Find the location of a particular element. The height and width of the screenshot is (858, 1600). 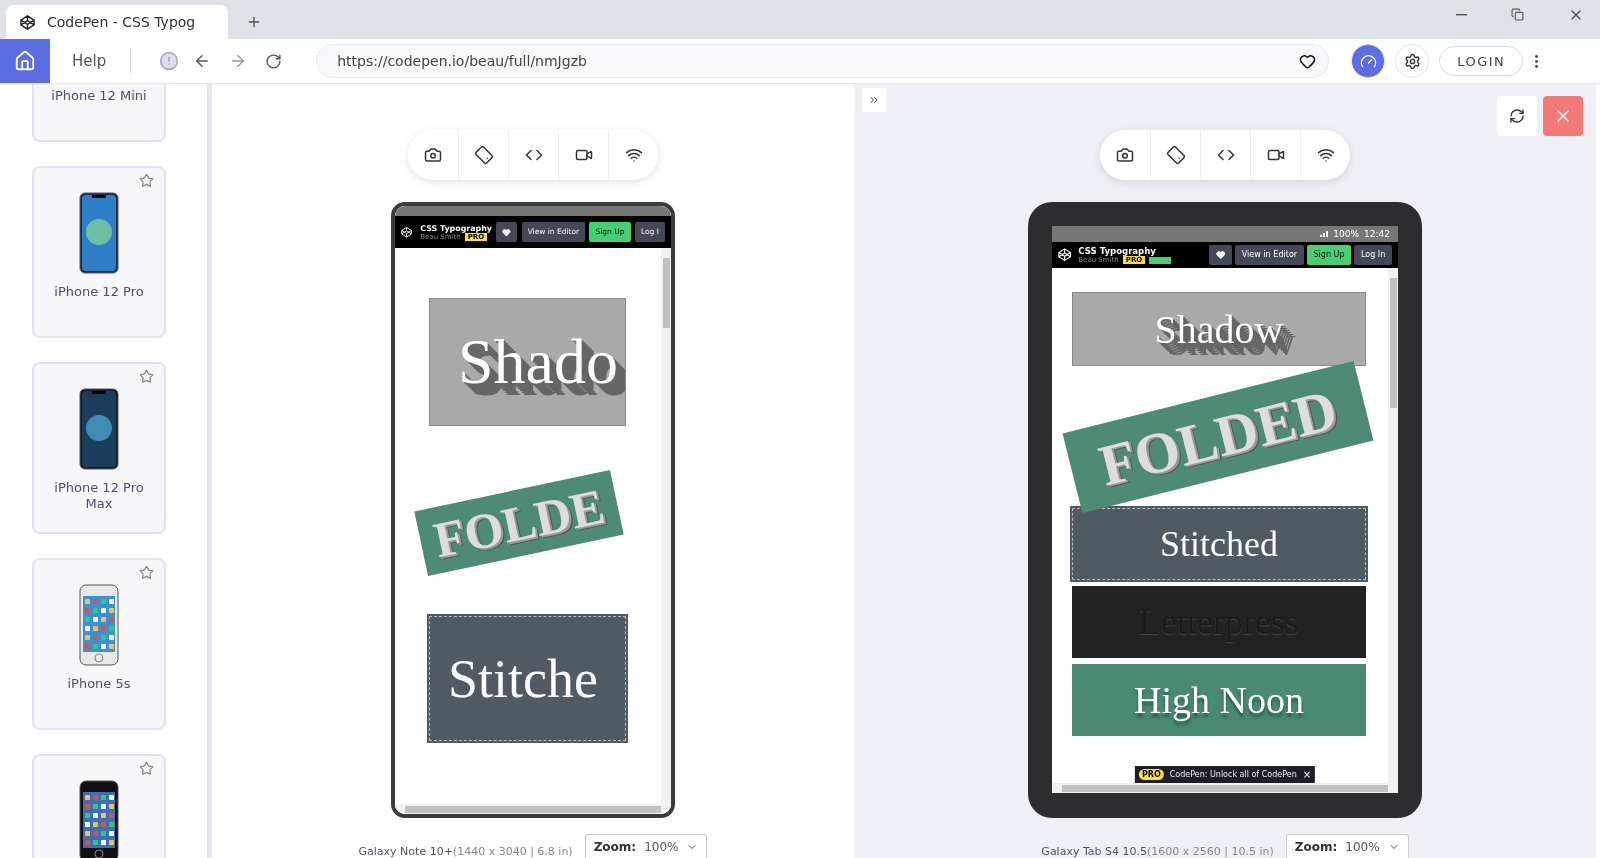

more-icon is located at coordinates (1537, 61).